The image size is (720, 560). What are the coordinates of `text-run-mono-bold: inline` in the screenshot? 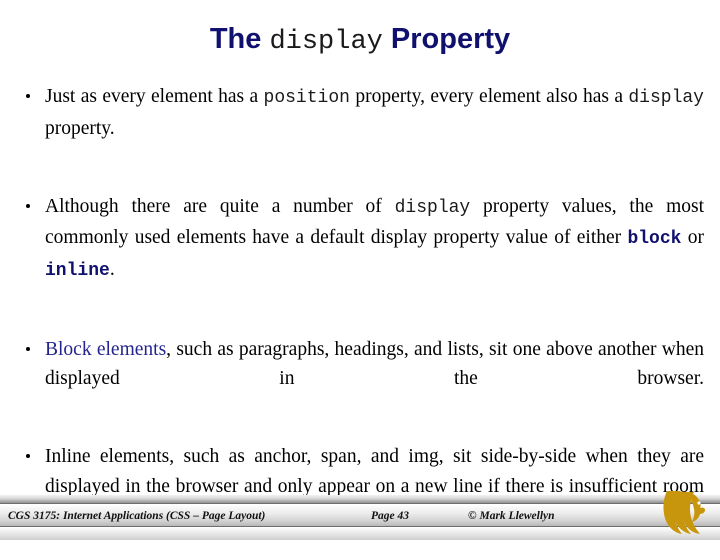 It's located at (77, 270).